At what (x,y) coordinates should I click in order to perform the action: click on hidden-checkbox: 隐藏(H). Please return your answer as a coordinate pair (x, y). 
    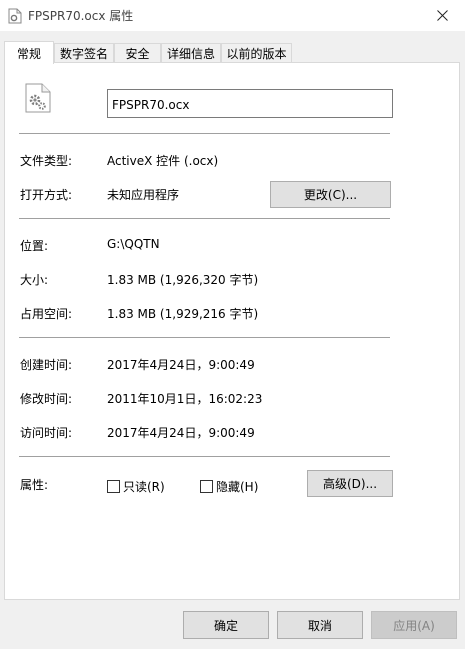
    Looking at the image, I should click on (229, 486).